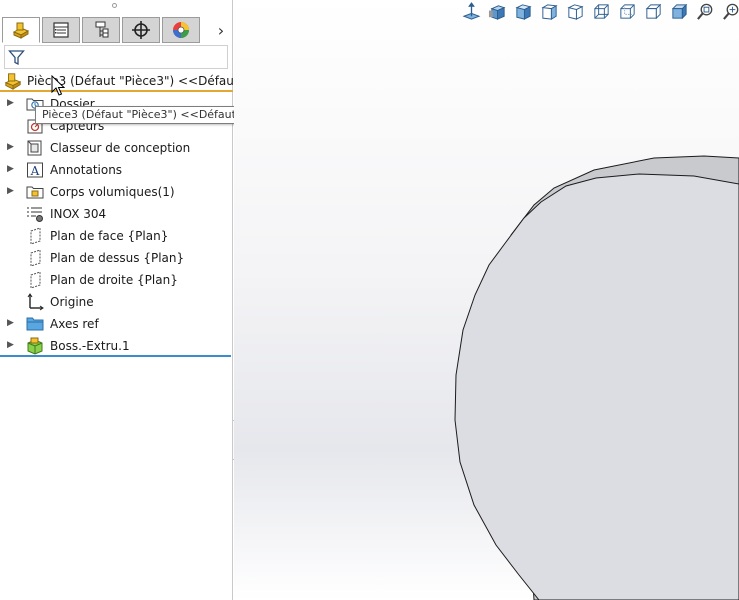 The height and width of the screenshot is (600, 739). I want to click on tree-node-label: Plan de droite {Plan}, so click(114, 280).